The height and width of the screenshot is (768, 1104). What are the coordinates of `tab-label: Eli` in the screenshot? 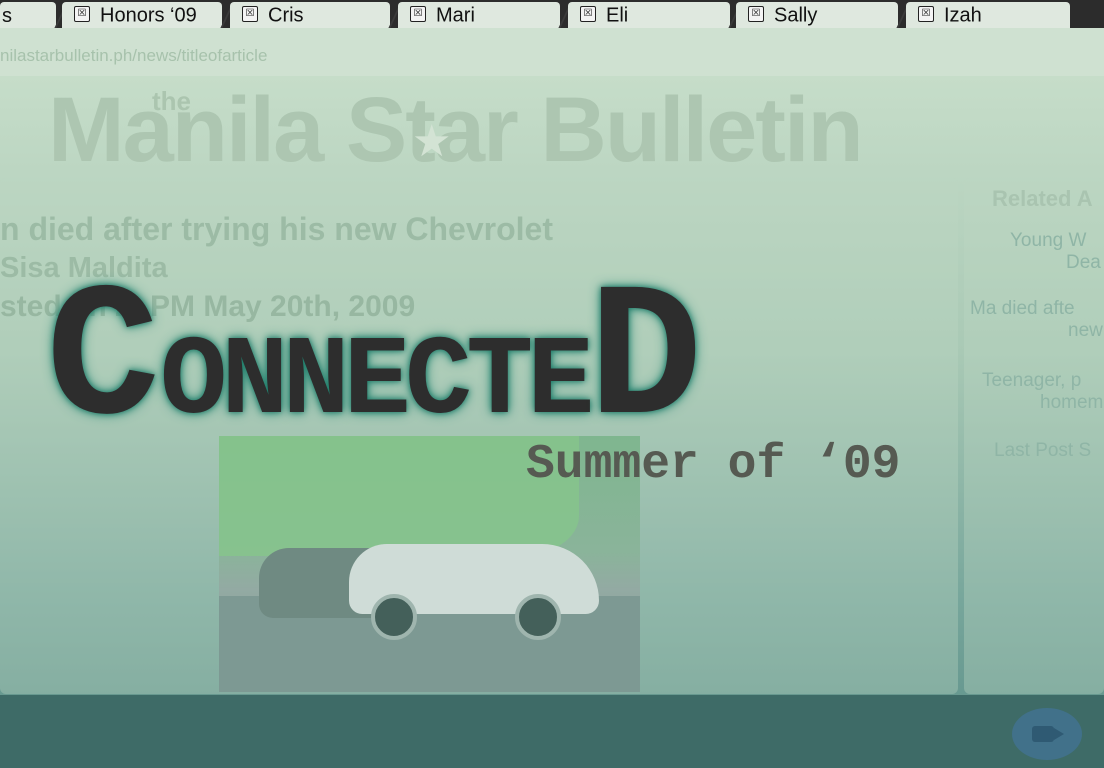 It's located at (617, 15).